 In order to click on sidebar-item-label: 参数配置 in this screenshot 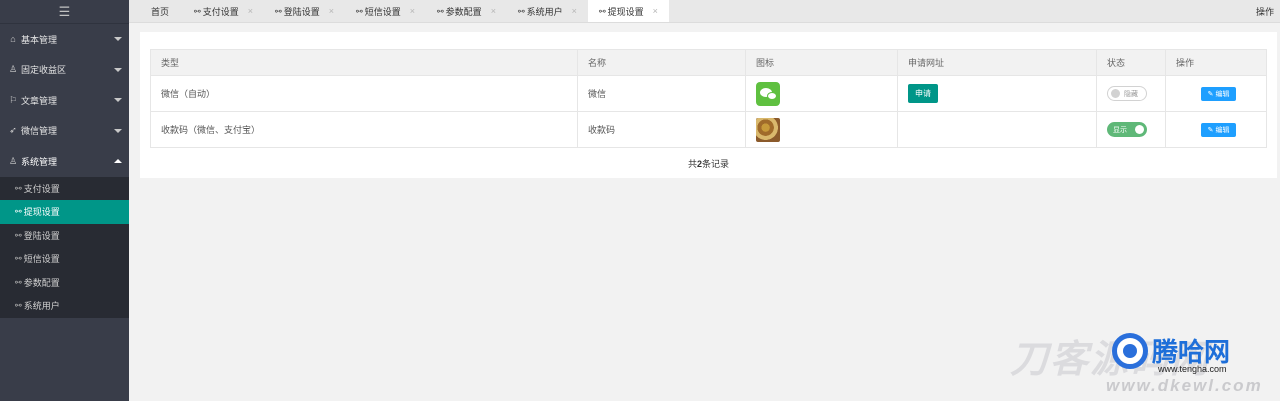, I will do `click(41, 282)`.